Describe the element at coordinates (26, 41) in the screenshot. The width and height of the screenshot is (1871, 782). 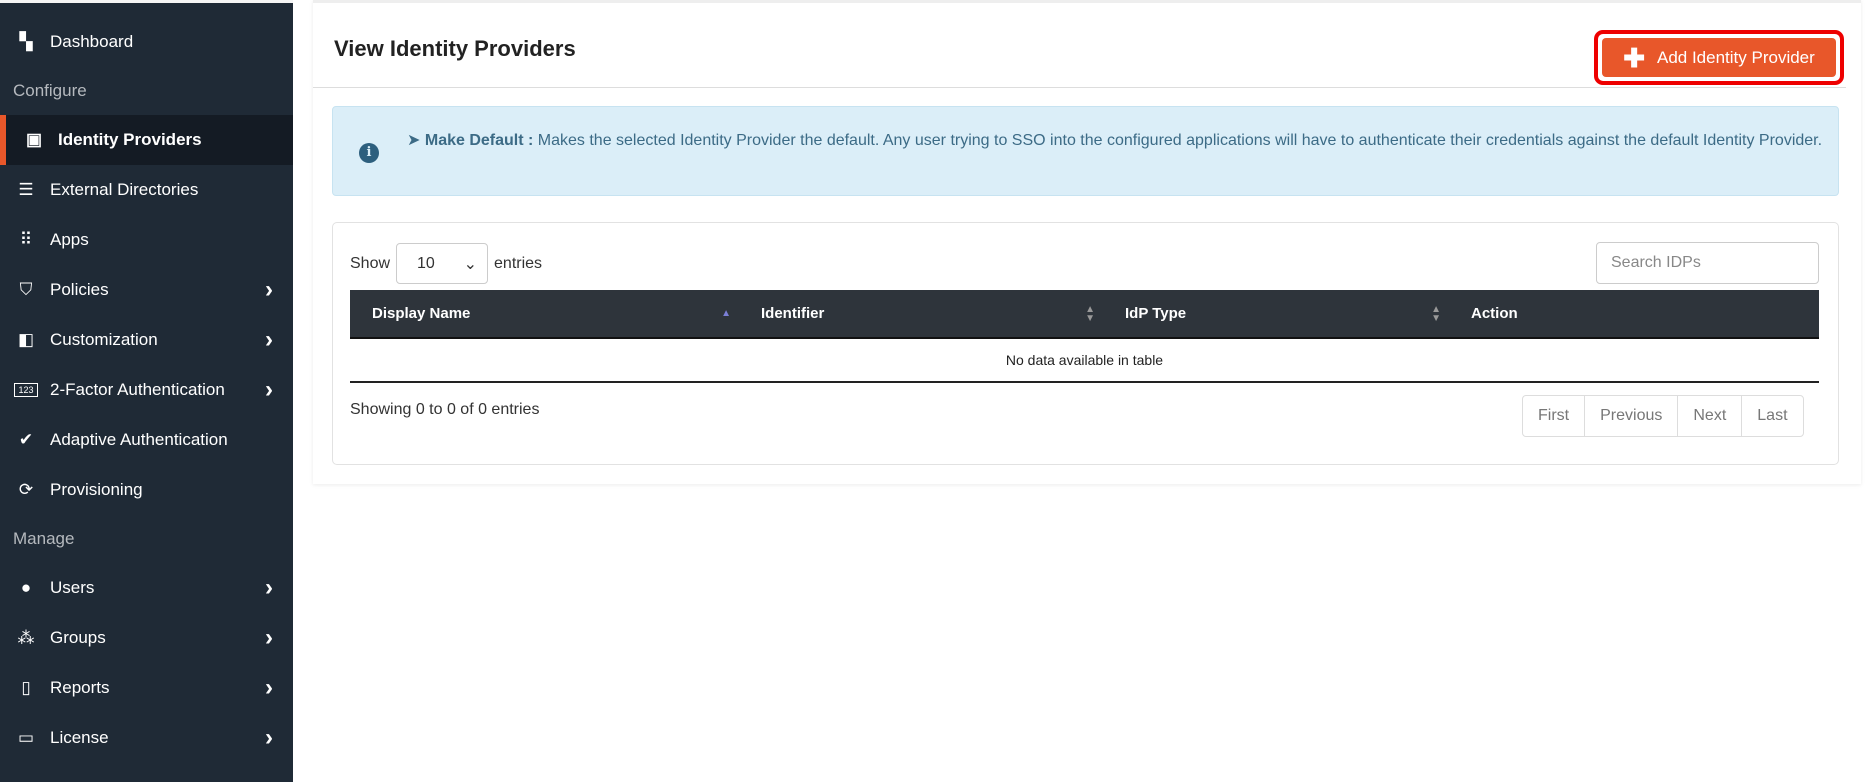
I see `dashboard-icon: ▚` at that location.